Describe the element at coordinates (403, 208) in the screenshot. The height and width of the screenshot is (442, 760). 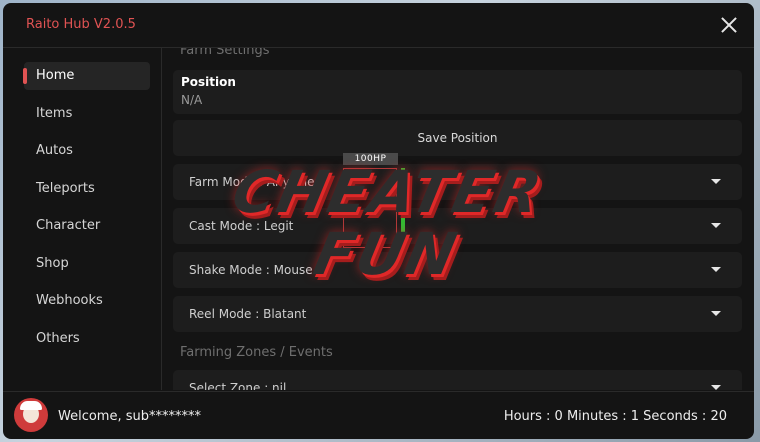
I see `hp-bar` at that location.